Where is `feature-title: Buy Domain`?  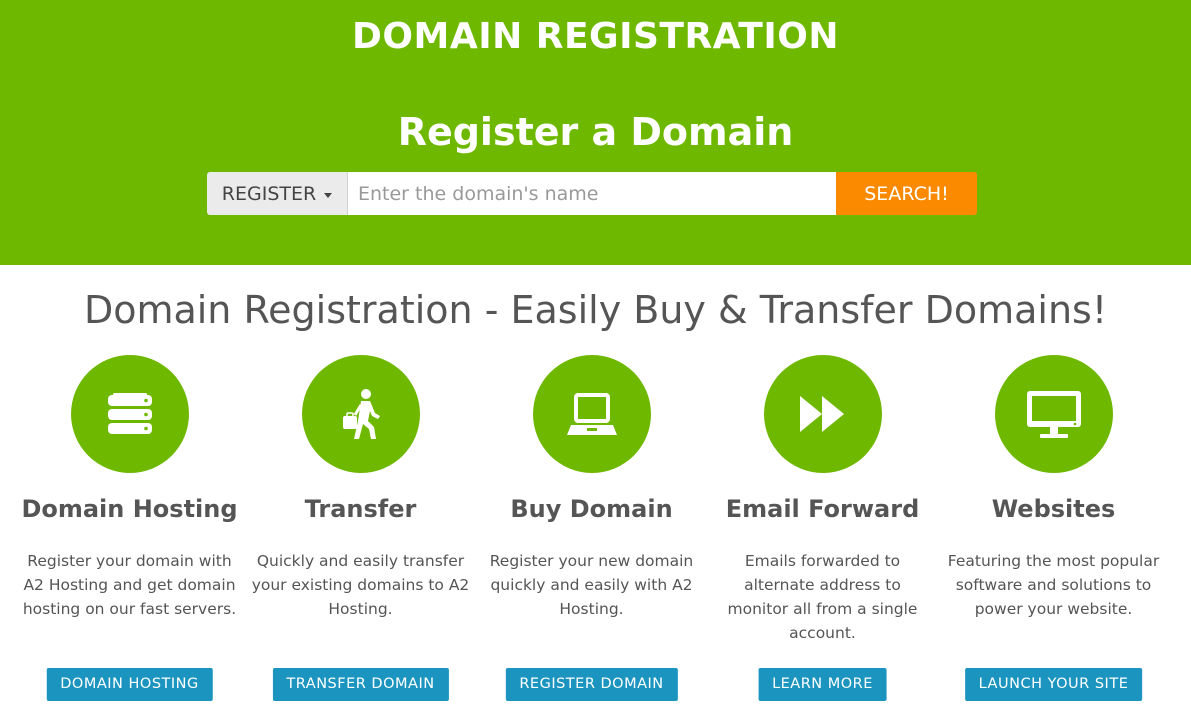
feature-title: Buy Domain is located at coordinates (591, 509).